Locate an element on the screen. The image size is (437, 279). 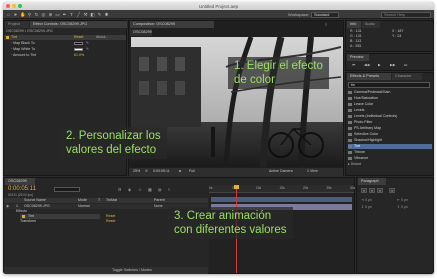
effect-list-item: PS Arbitrary Map is located at coordinates (390, 128).